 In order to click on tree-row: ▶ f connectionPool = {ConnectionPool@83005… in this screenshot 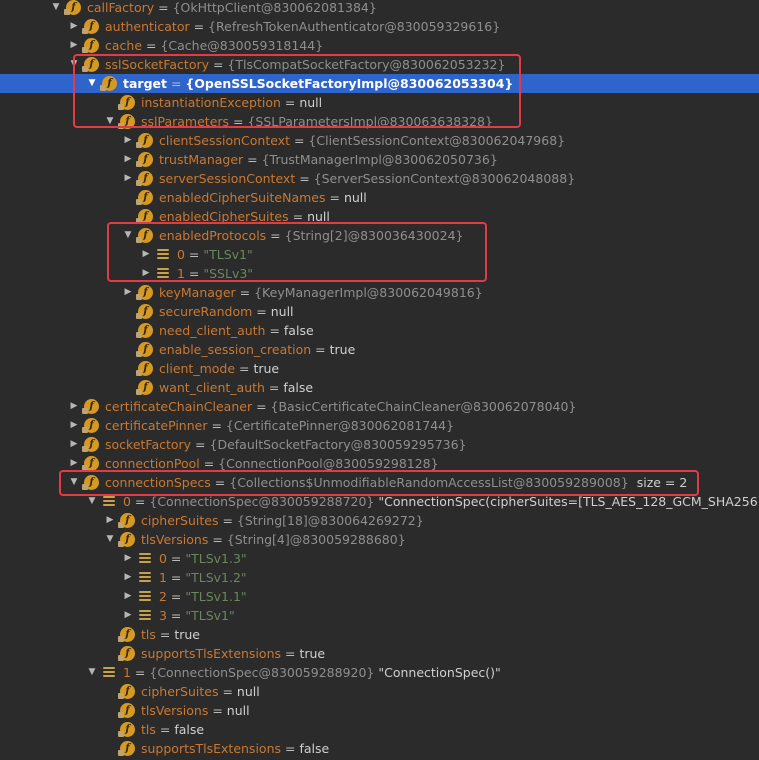, I will do `click(379, 463)`.